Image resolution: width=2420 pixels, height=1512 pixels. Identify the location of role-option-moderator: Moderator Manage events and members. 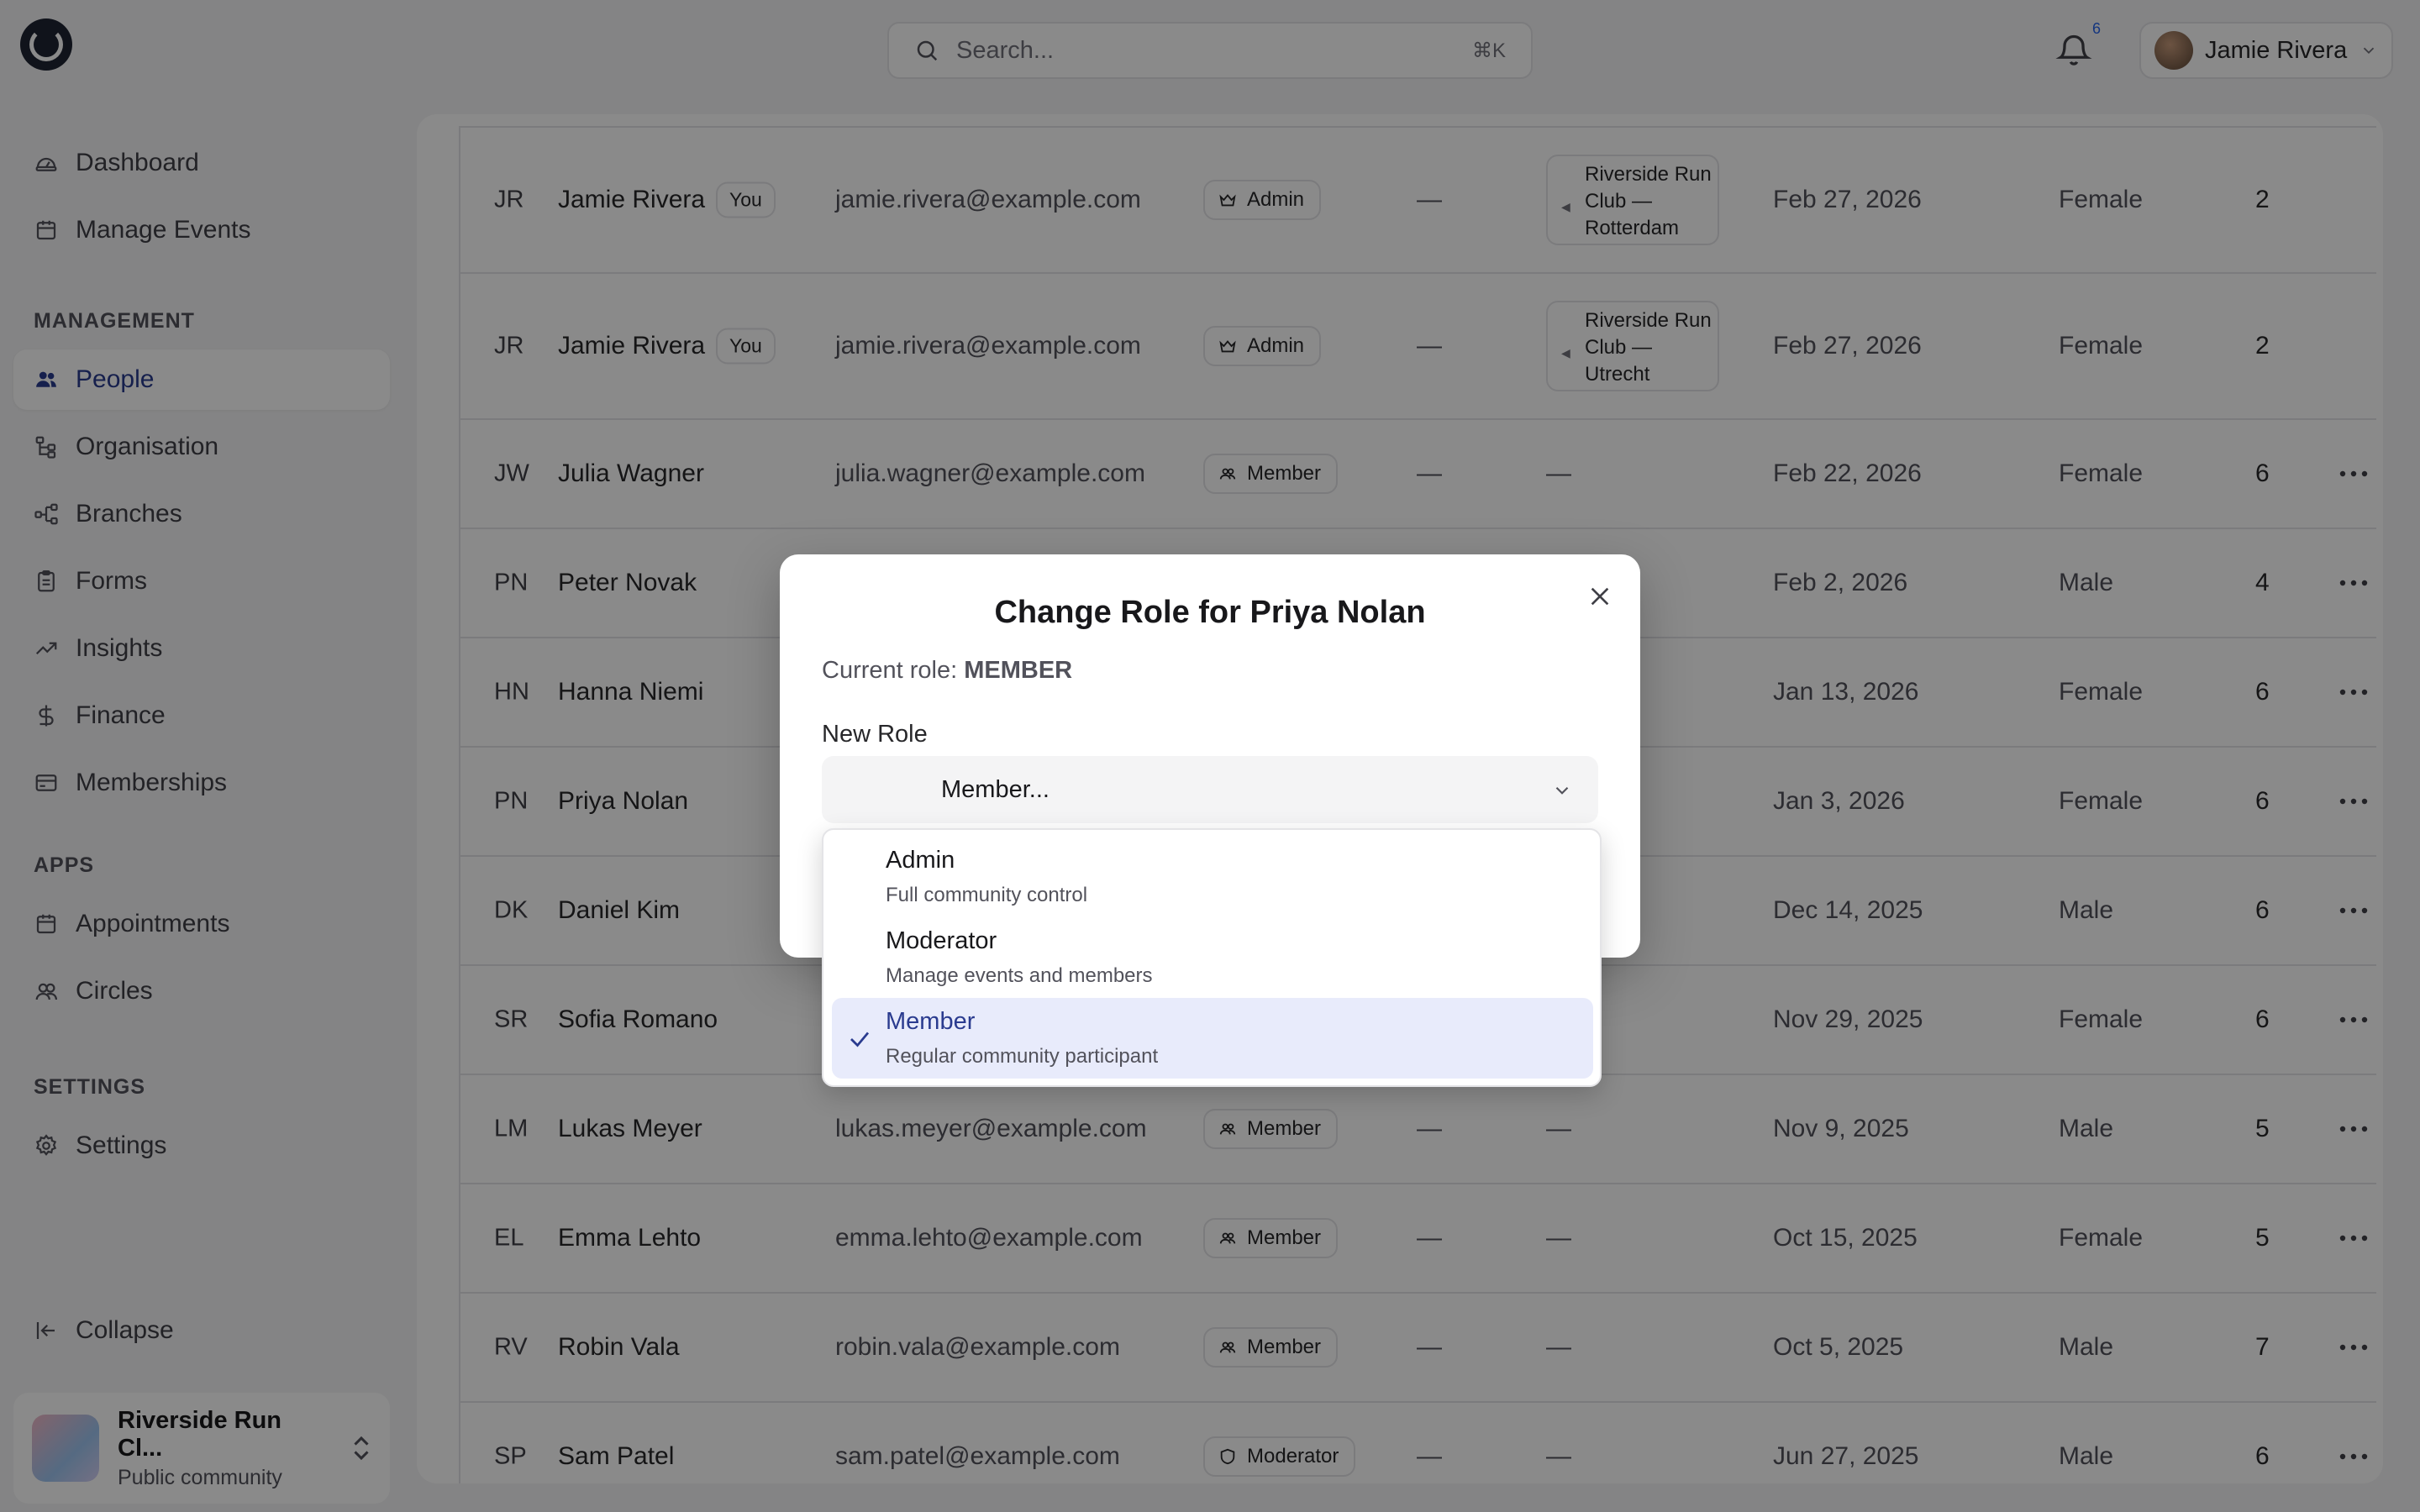
(1212, 957).